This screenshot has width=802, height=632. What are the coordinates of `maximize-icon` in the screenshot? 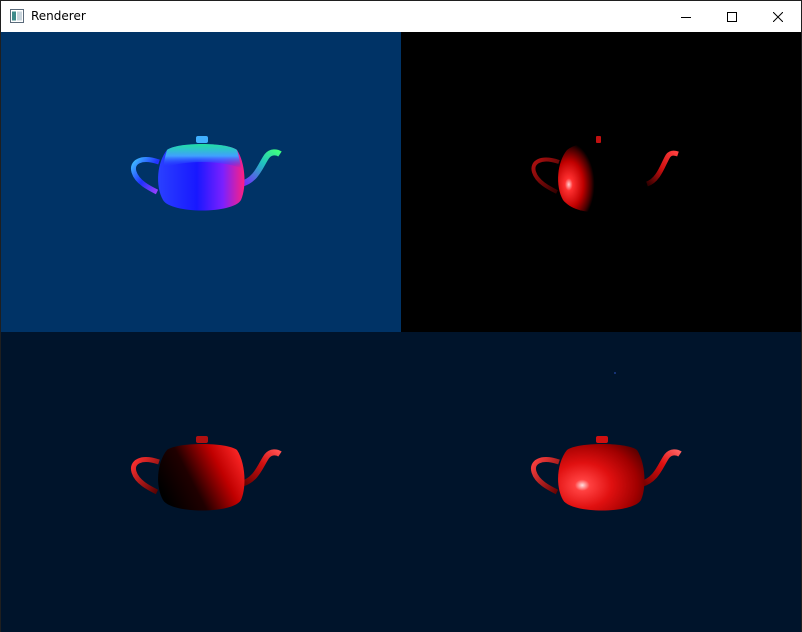 It's located at (732, 16).